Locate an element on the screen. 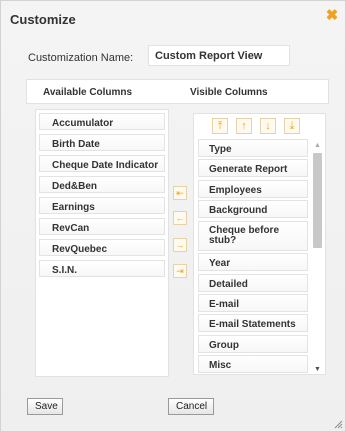 This screenshot has width=346, height=432. arrow-right-bar-icon: ⇥ is located at coordinates (180, 271).